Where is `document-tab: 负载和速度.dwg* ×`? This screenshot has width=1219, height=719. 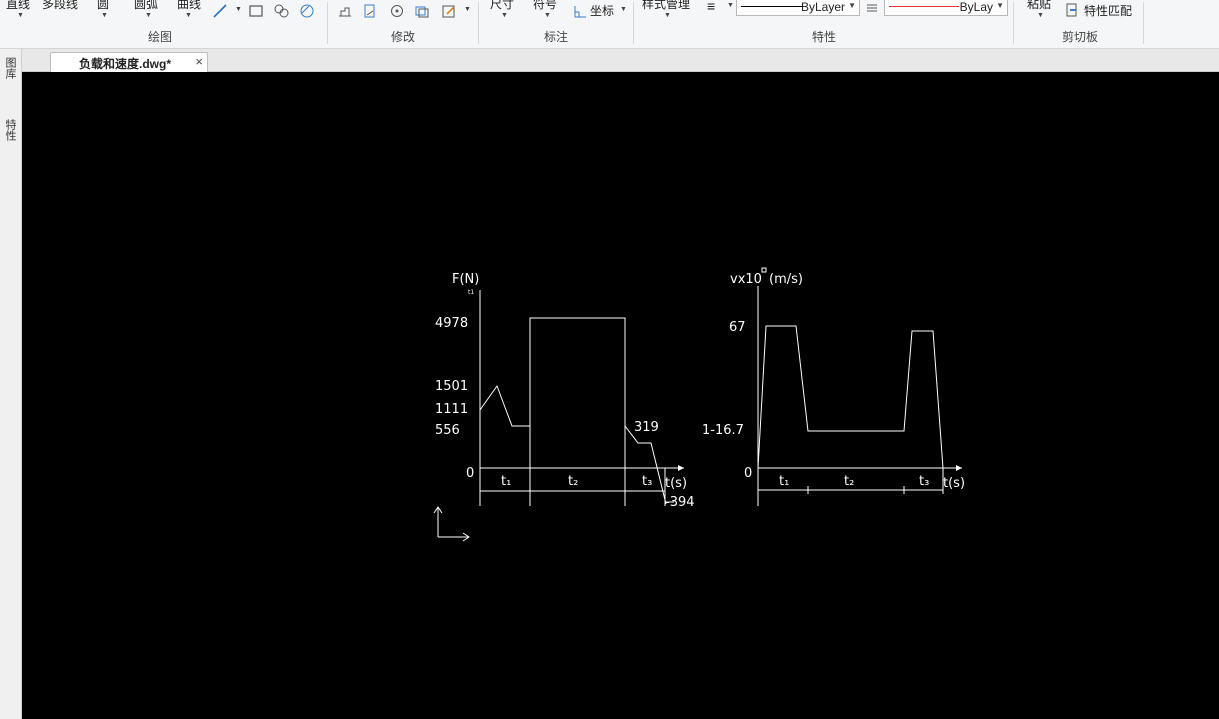
document-tab: 负载和速度.dwg* × is located at coordinates (129, 62).